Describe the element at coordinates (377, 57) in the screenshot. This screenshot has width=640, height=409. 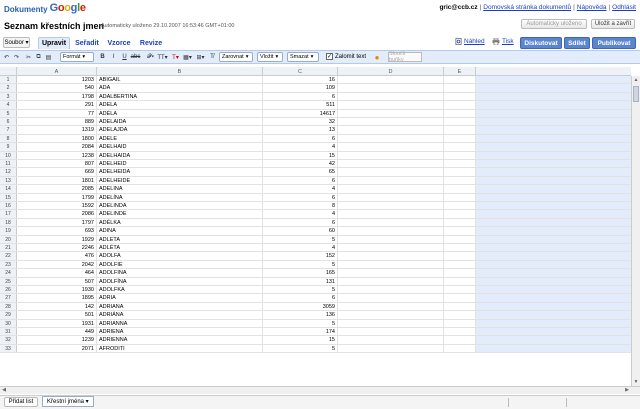
I see `emoji-icon: ●` at that location.